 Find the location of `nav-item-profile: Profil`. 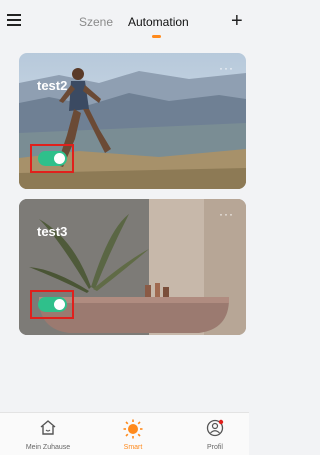

nav-item-profile: Profil is located at coordinates (215, 434).